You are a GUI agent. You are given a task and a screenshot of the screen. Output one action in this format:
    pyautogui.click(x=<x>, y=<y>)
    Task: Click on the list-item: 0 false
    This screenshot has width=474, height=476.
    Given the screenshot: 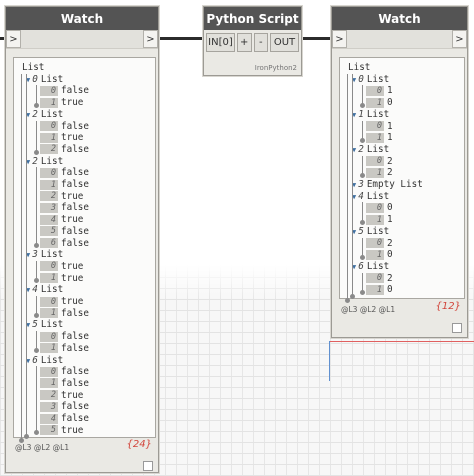 What is the action you would take?
    pyautogui.click(x=64, y=173)
    